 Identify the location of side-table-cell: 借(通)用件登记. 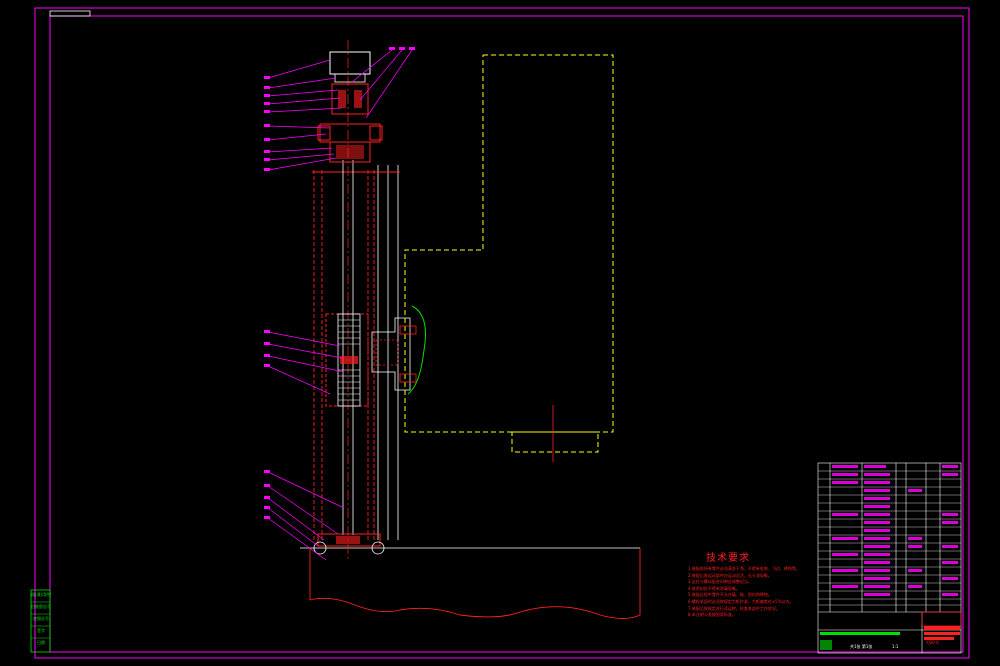
(41, 594).